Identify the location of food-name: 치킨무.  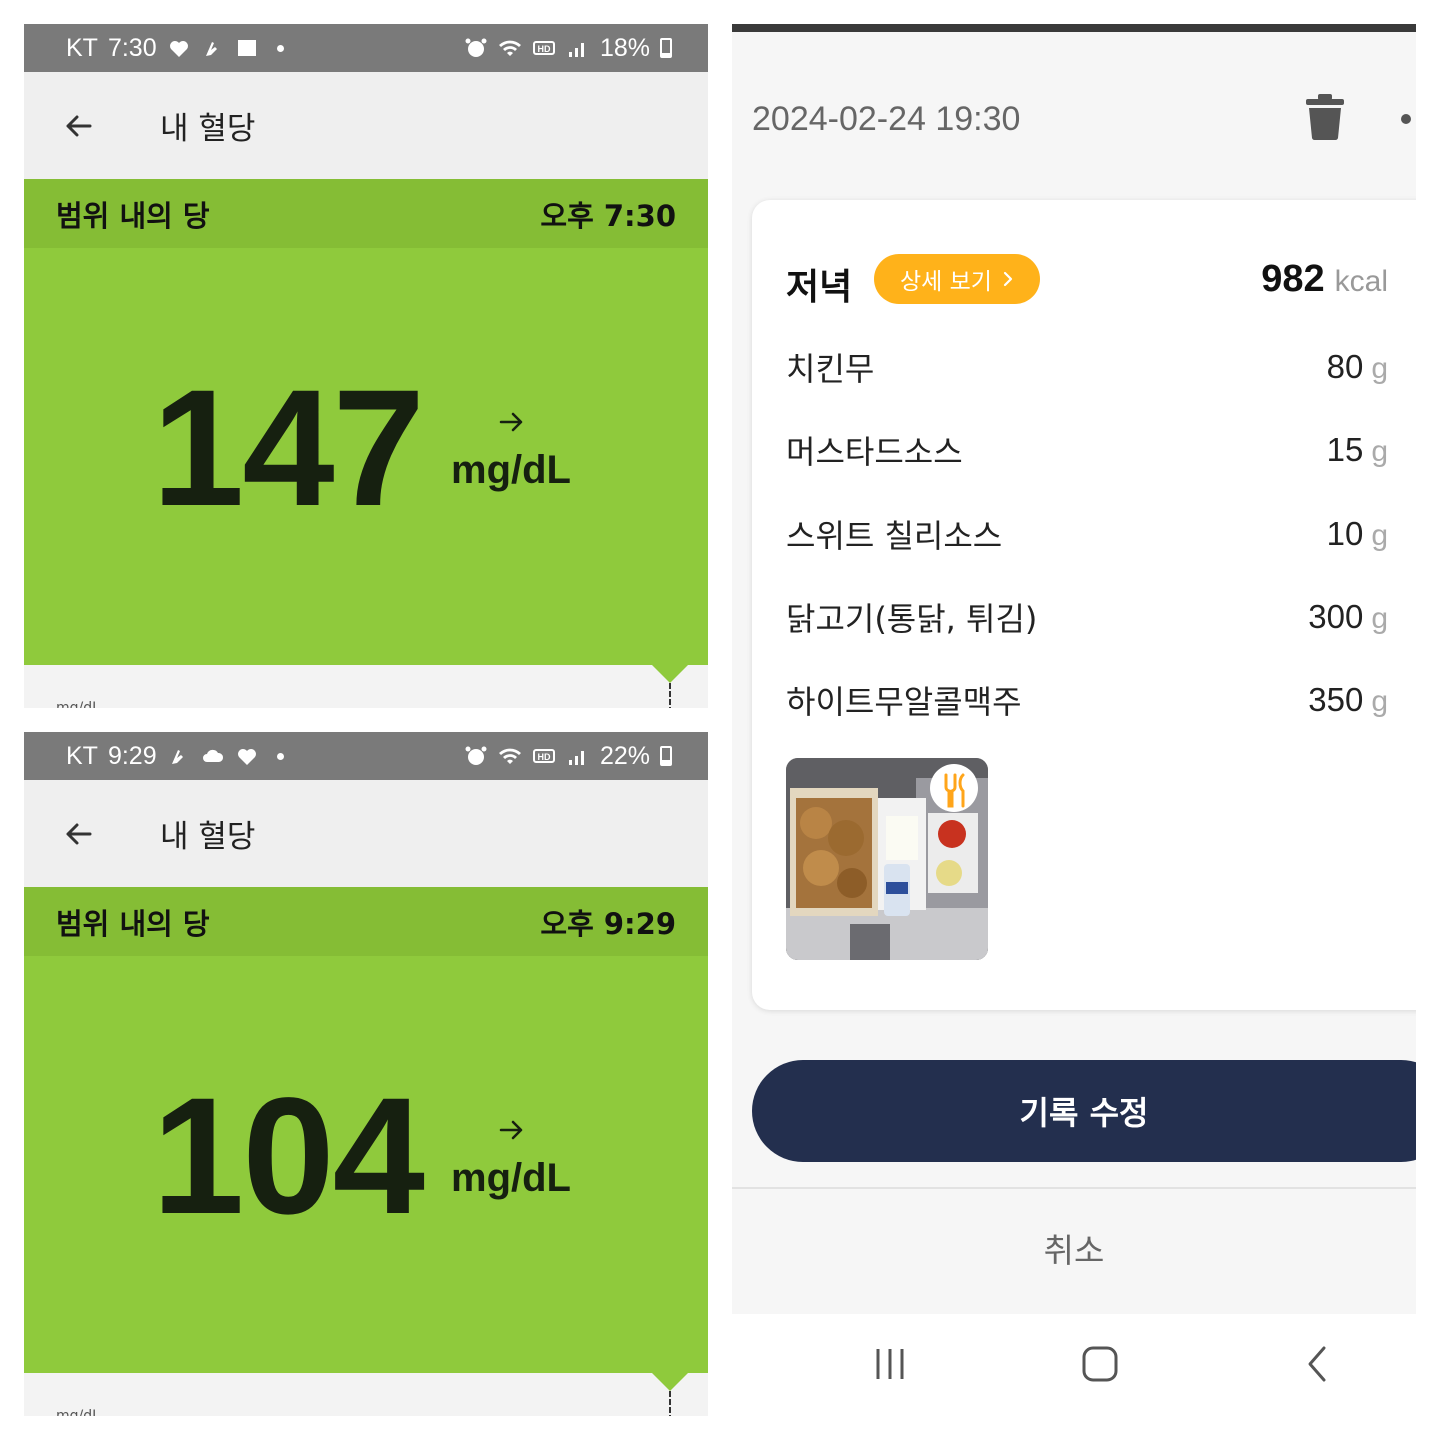
(830, 369).